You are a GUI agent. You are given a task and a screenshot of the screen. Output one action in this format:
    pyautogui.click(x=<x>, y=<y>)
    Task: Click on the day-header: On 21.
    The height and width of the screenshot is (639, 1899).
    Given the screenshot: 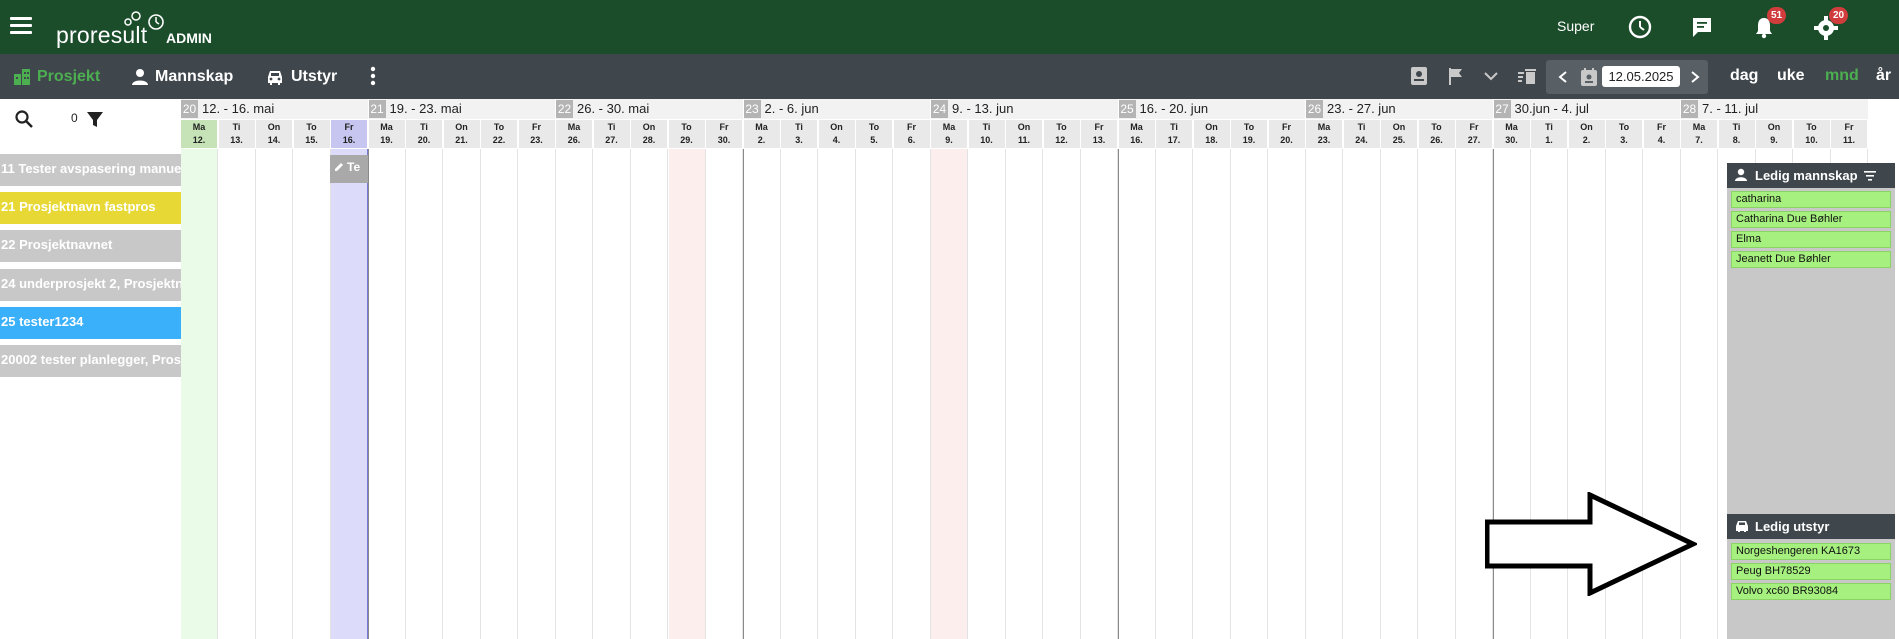 What is the action you would take?
    pyautogui.click(x=462, y=134)
    